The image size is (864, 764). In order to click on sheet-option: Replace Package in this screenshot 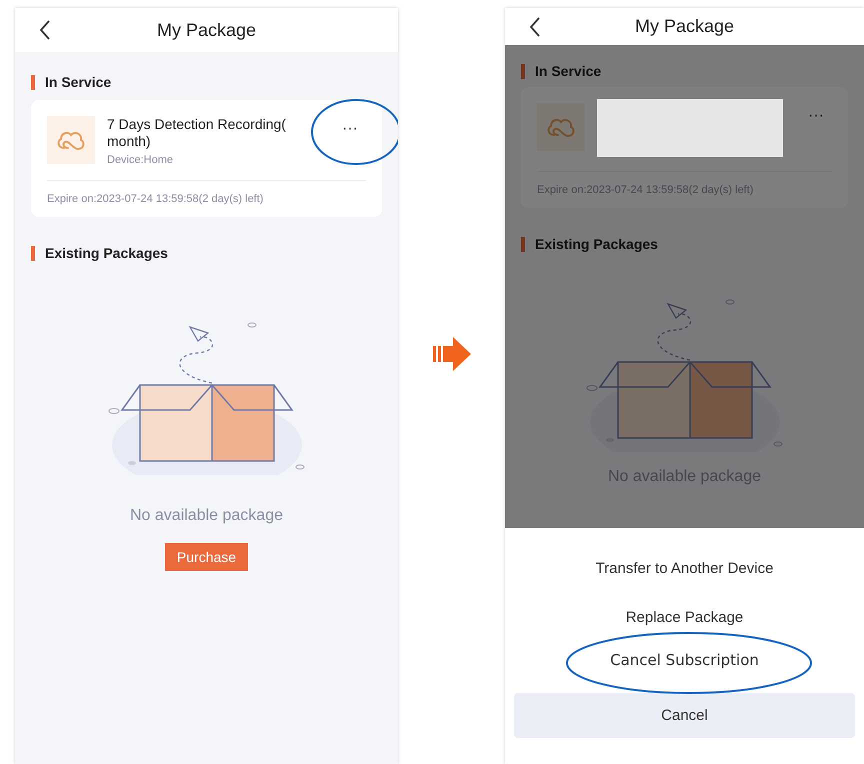, I will do `click(685, 617)`.